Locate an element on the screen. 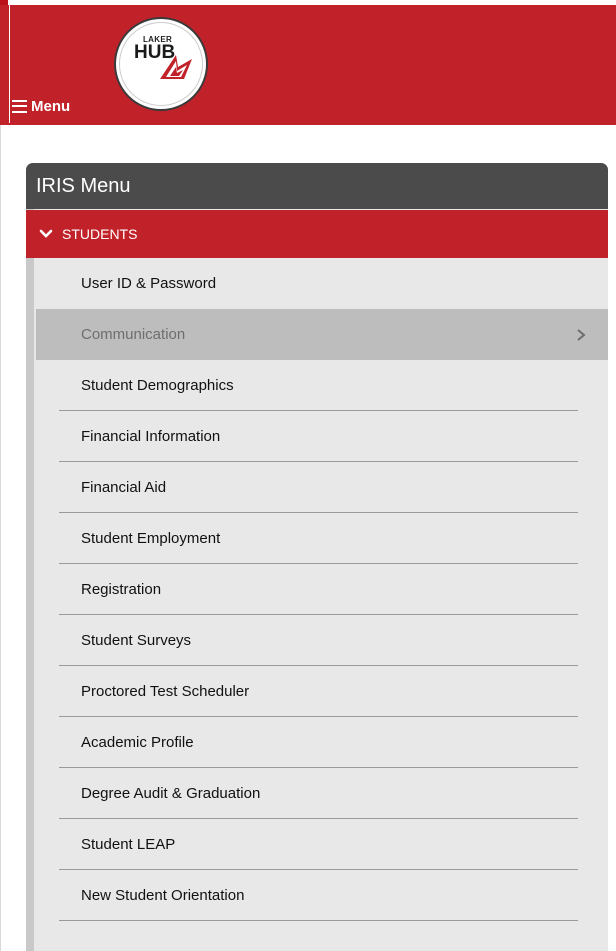 The height and width of the screenshot is (951, 616). edge-divider is located at coordinates (5, 61).